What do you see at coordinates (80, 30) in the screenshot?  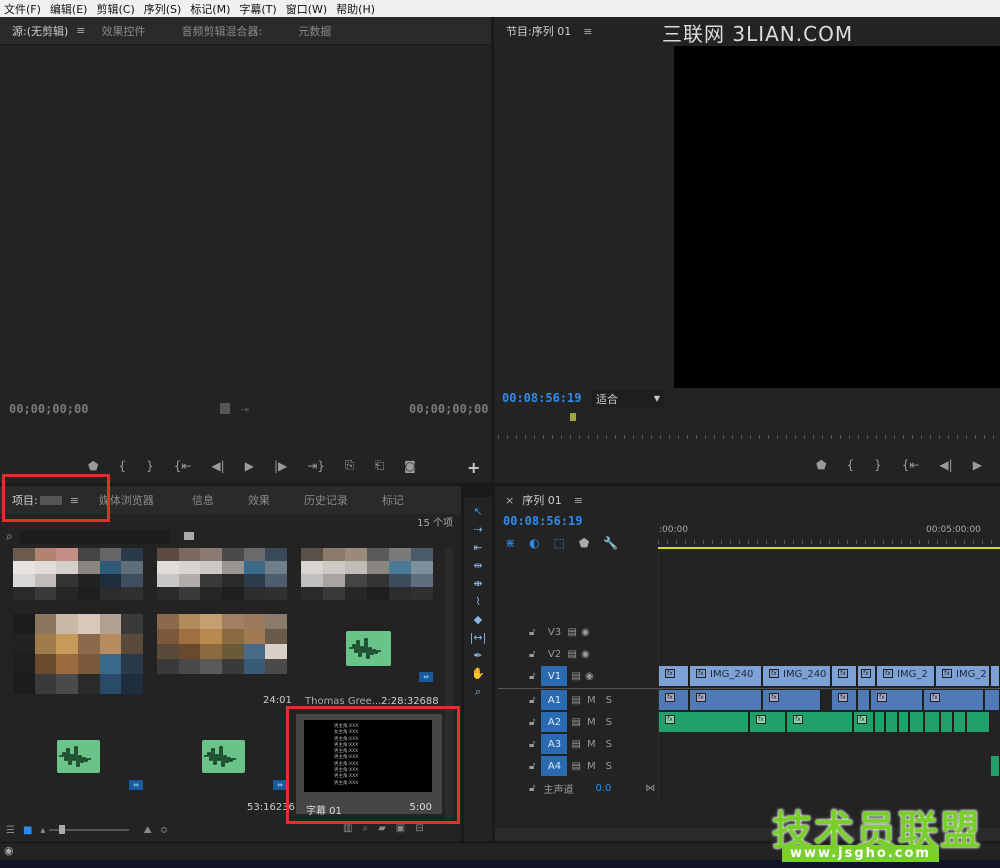 I see `panel-menu-icon: ≡` at bounding box center [80, 30].